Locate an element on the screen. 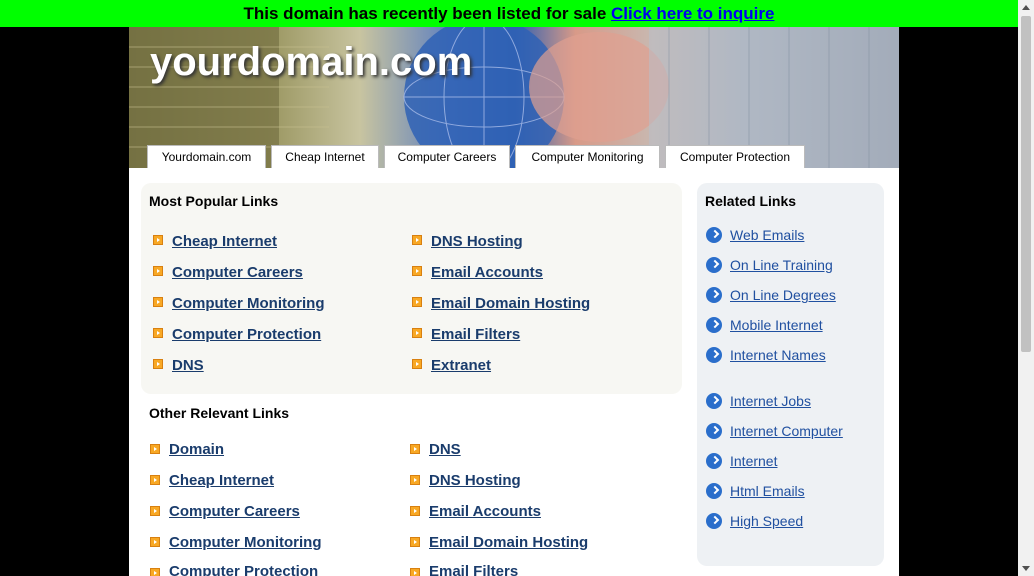 The image size is (1034, 576). related-link: Internet is located at coordinates (753, 461).